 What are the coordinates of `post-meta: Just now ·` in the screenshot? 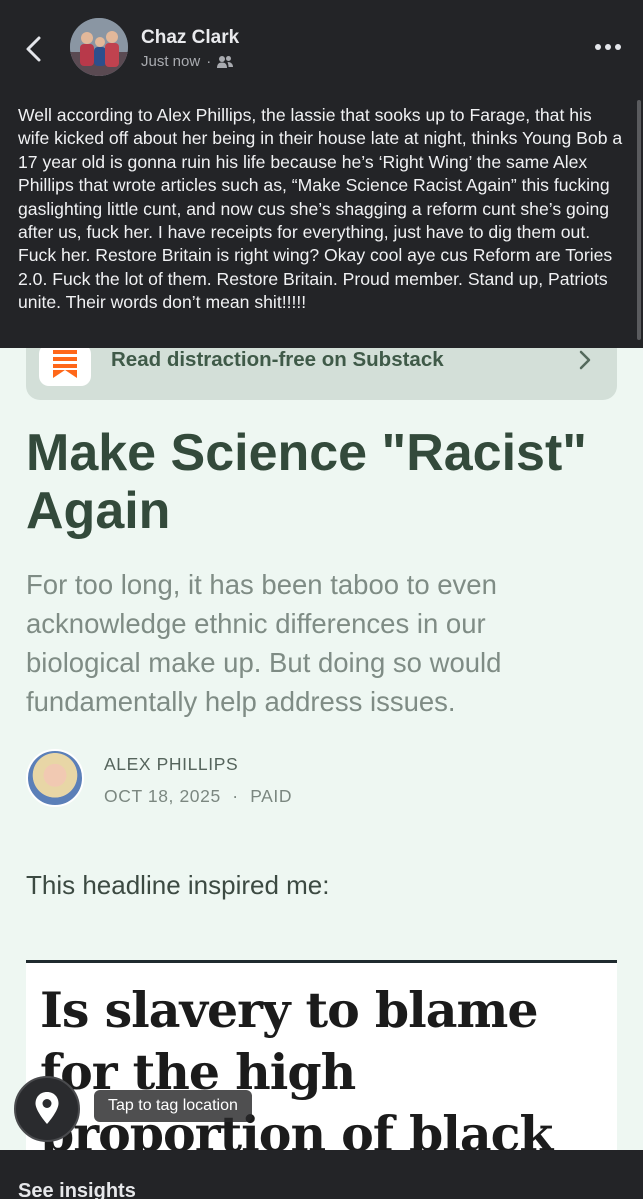 It's located at (187, 61).